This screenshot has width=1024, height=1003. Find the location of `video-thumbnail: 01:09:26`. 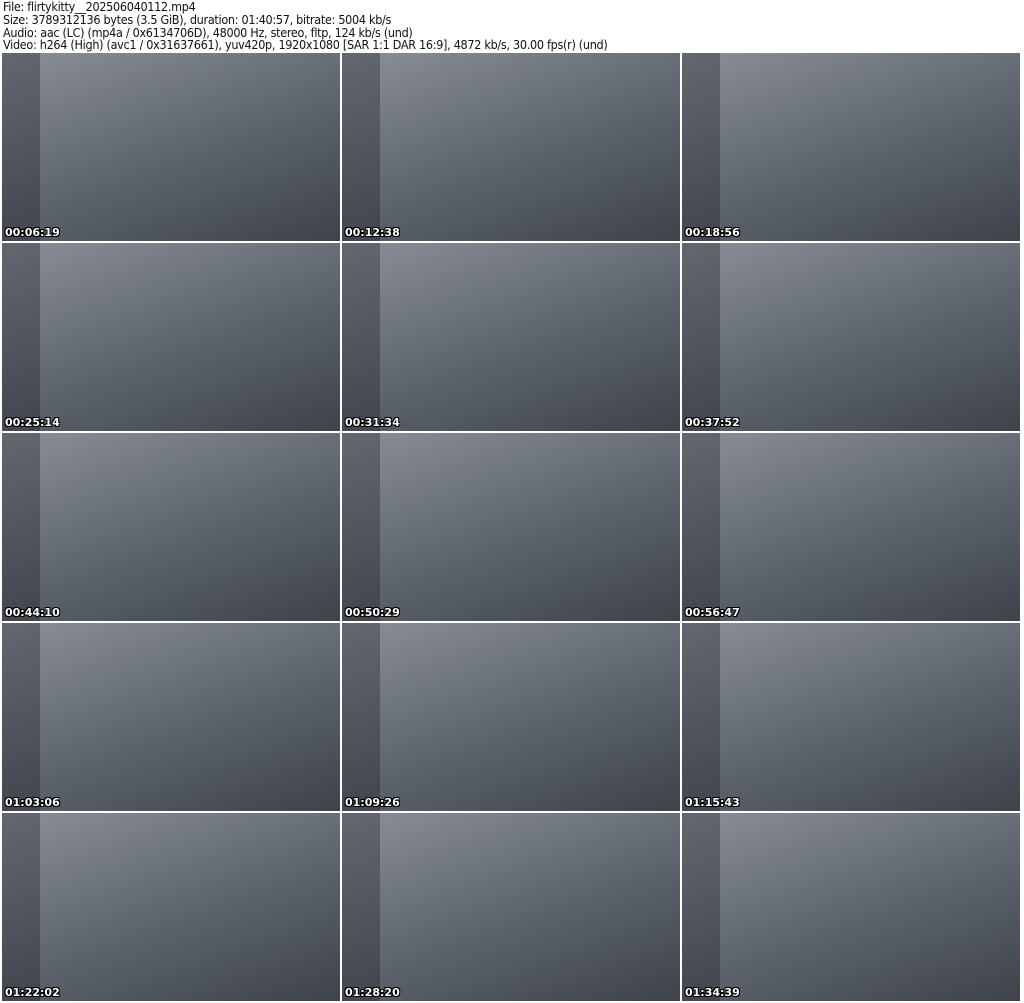

video-thumbnail: 01:09:26 is located at coordinates (511, 717).